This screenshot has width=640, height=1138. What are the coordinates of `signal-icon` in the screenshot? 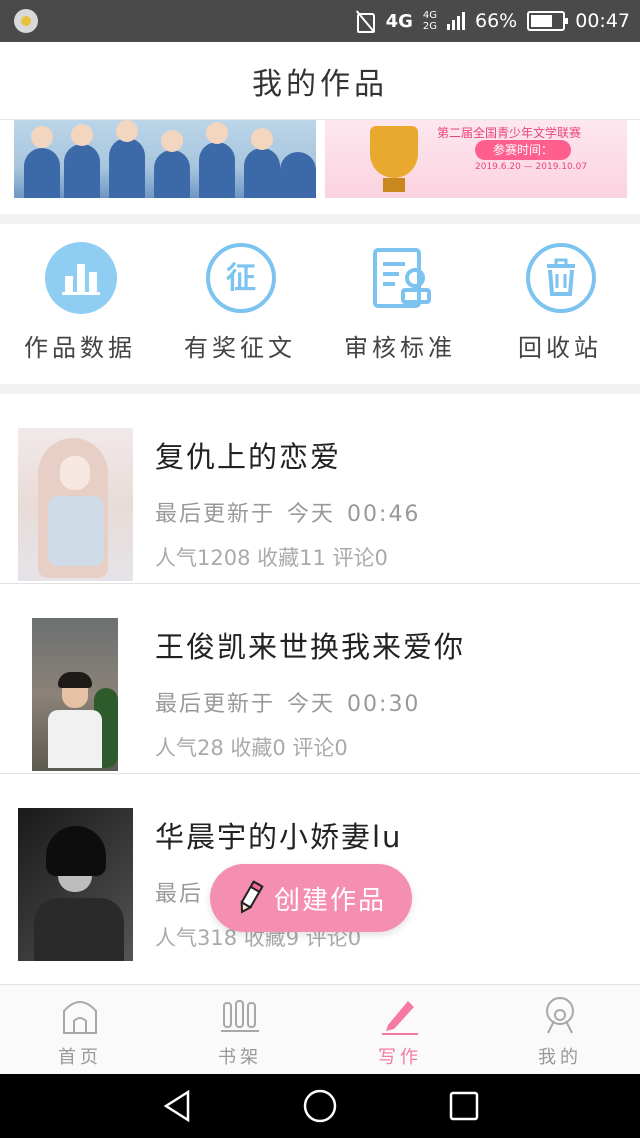 It's located at (456, 21).